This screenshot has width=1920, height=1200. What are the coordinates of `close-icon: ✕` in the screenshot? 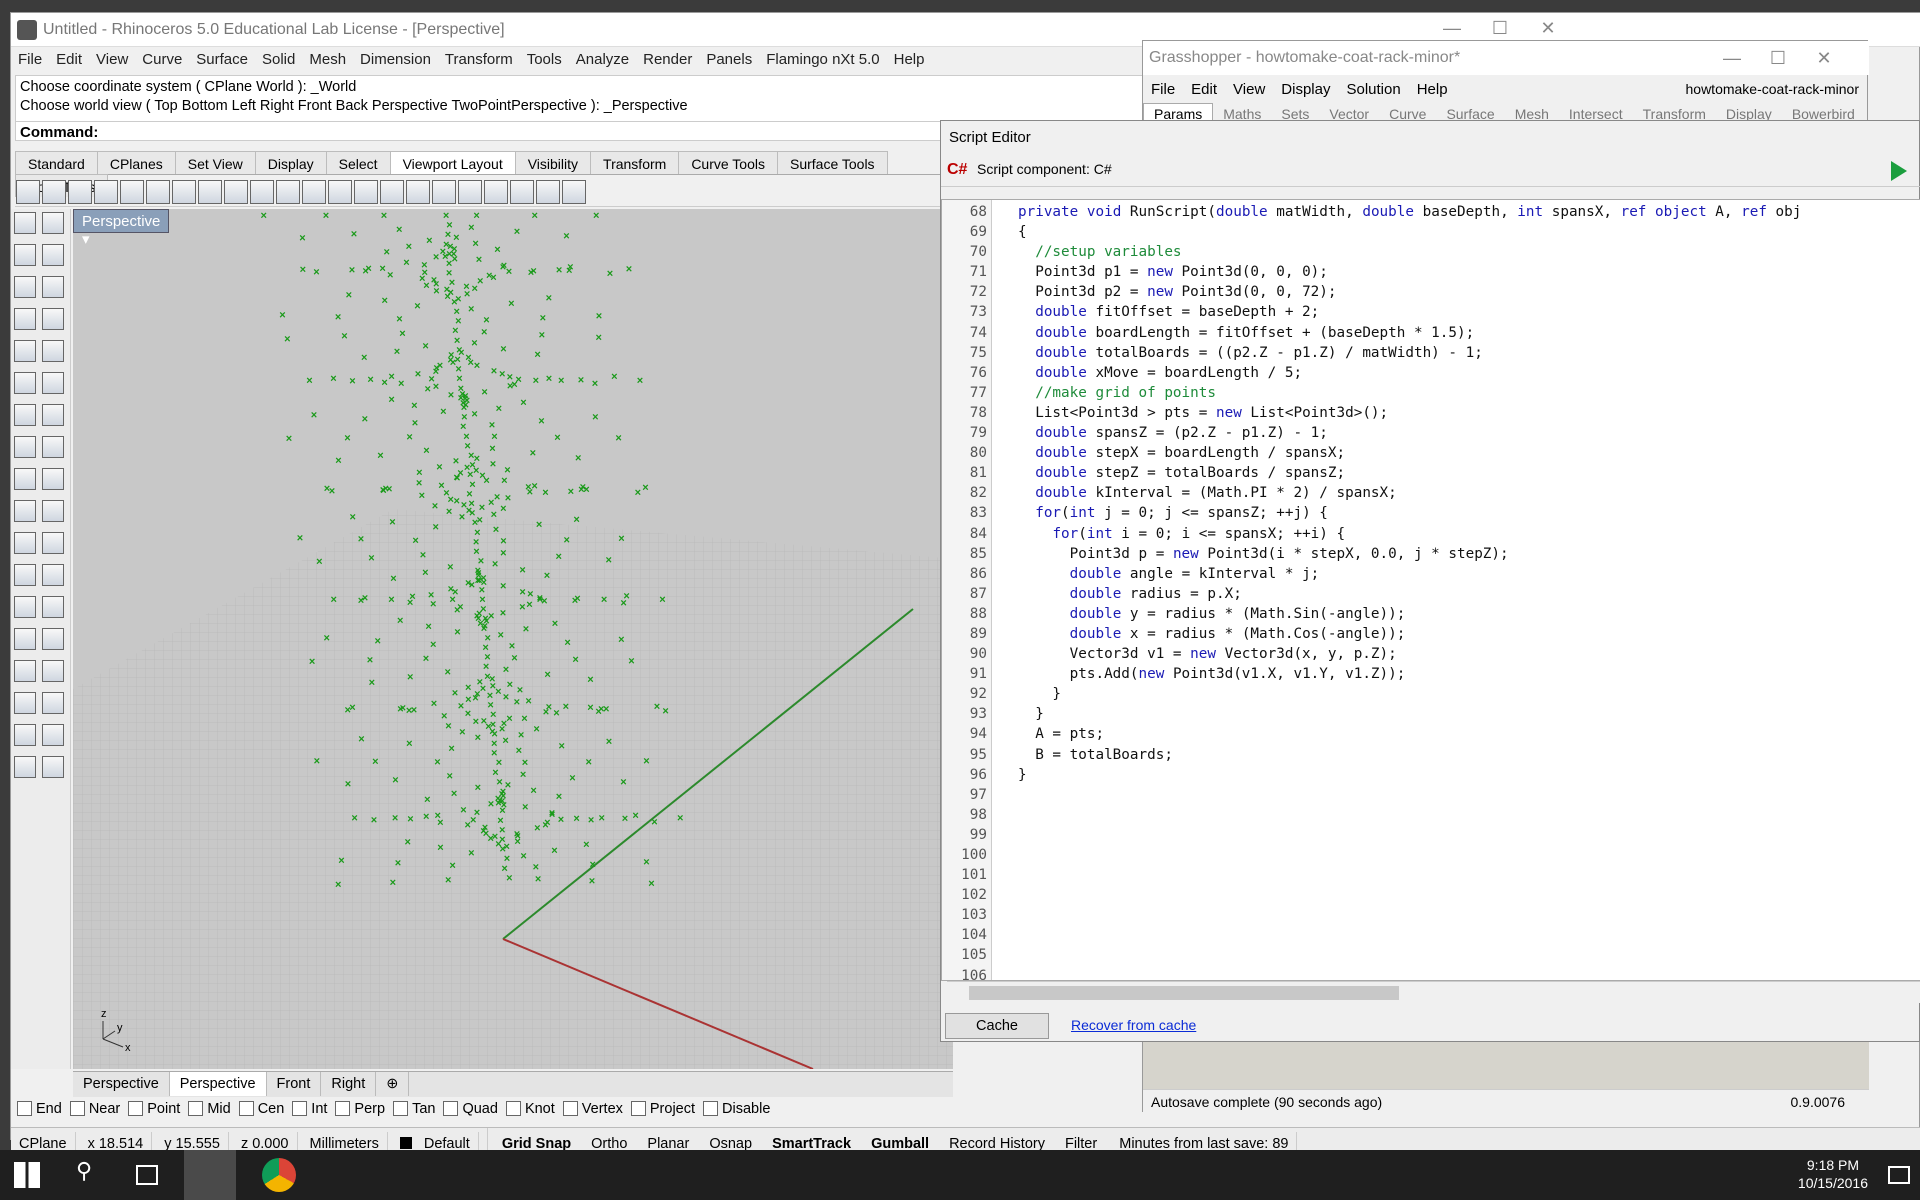 It's located at (1548, 28).